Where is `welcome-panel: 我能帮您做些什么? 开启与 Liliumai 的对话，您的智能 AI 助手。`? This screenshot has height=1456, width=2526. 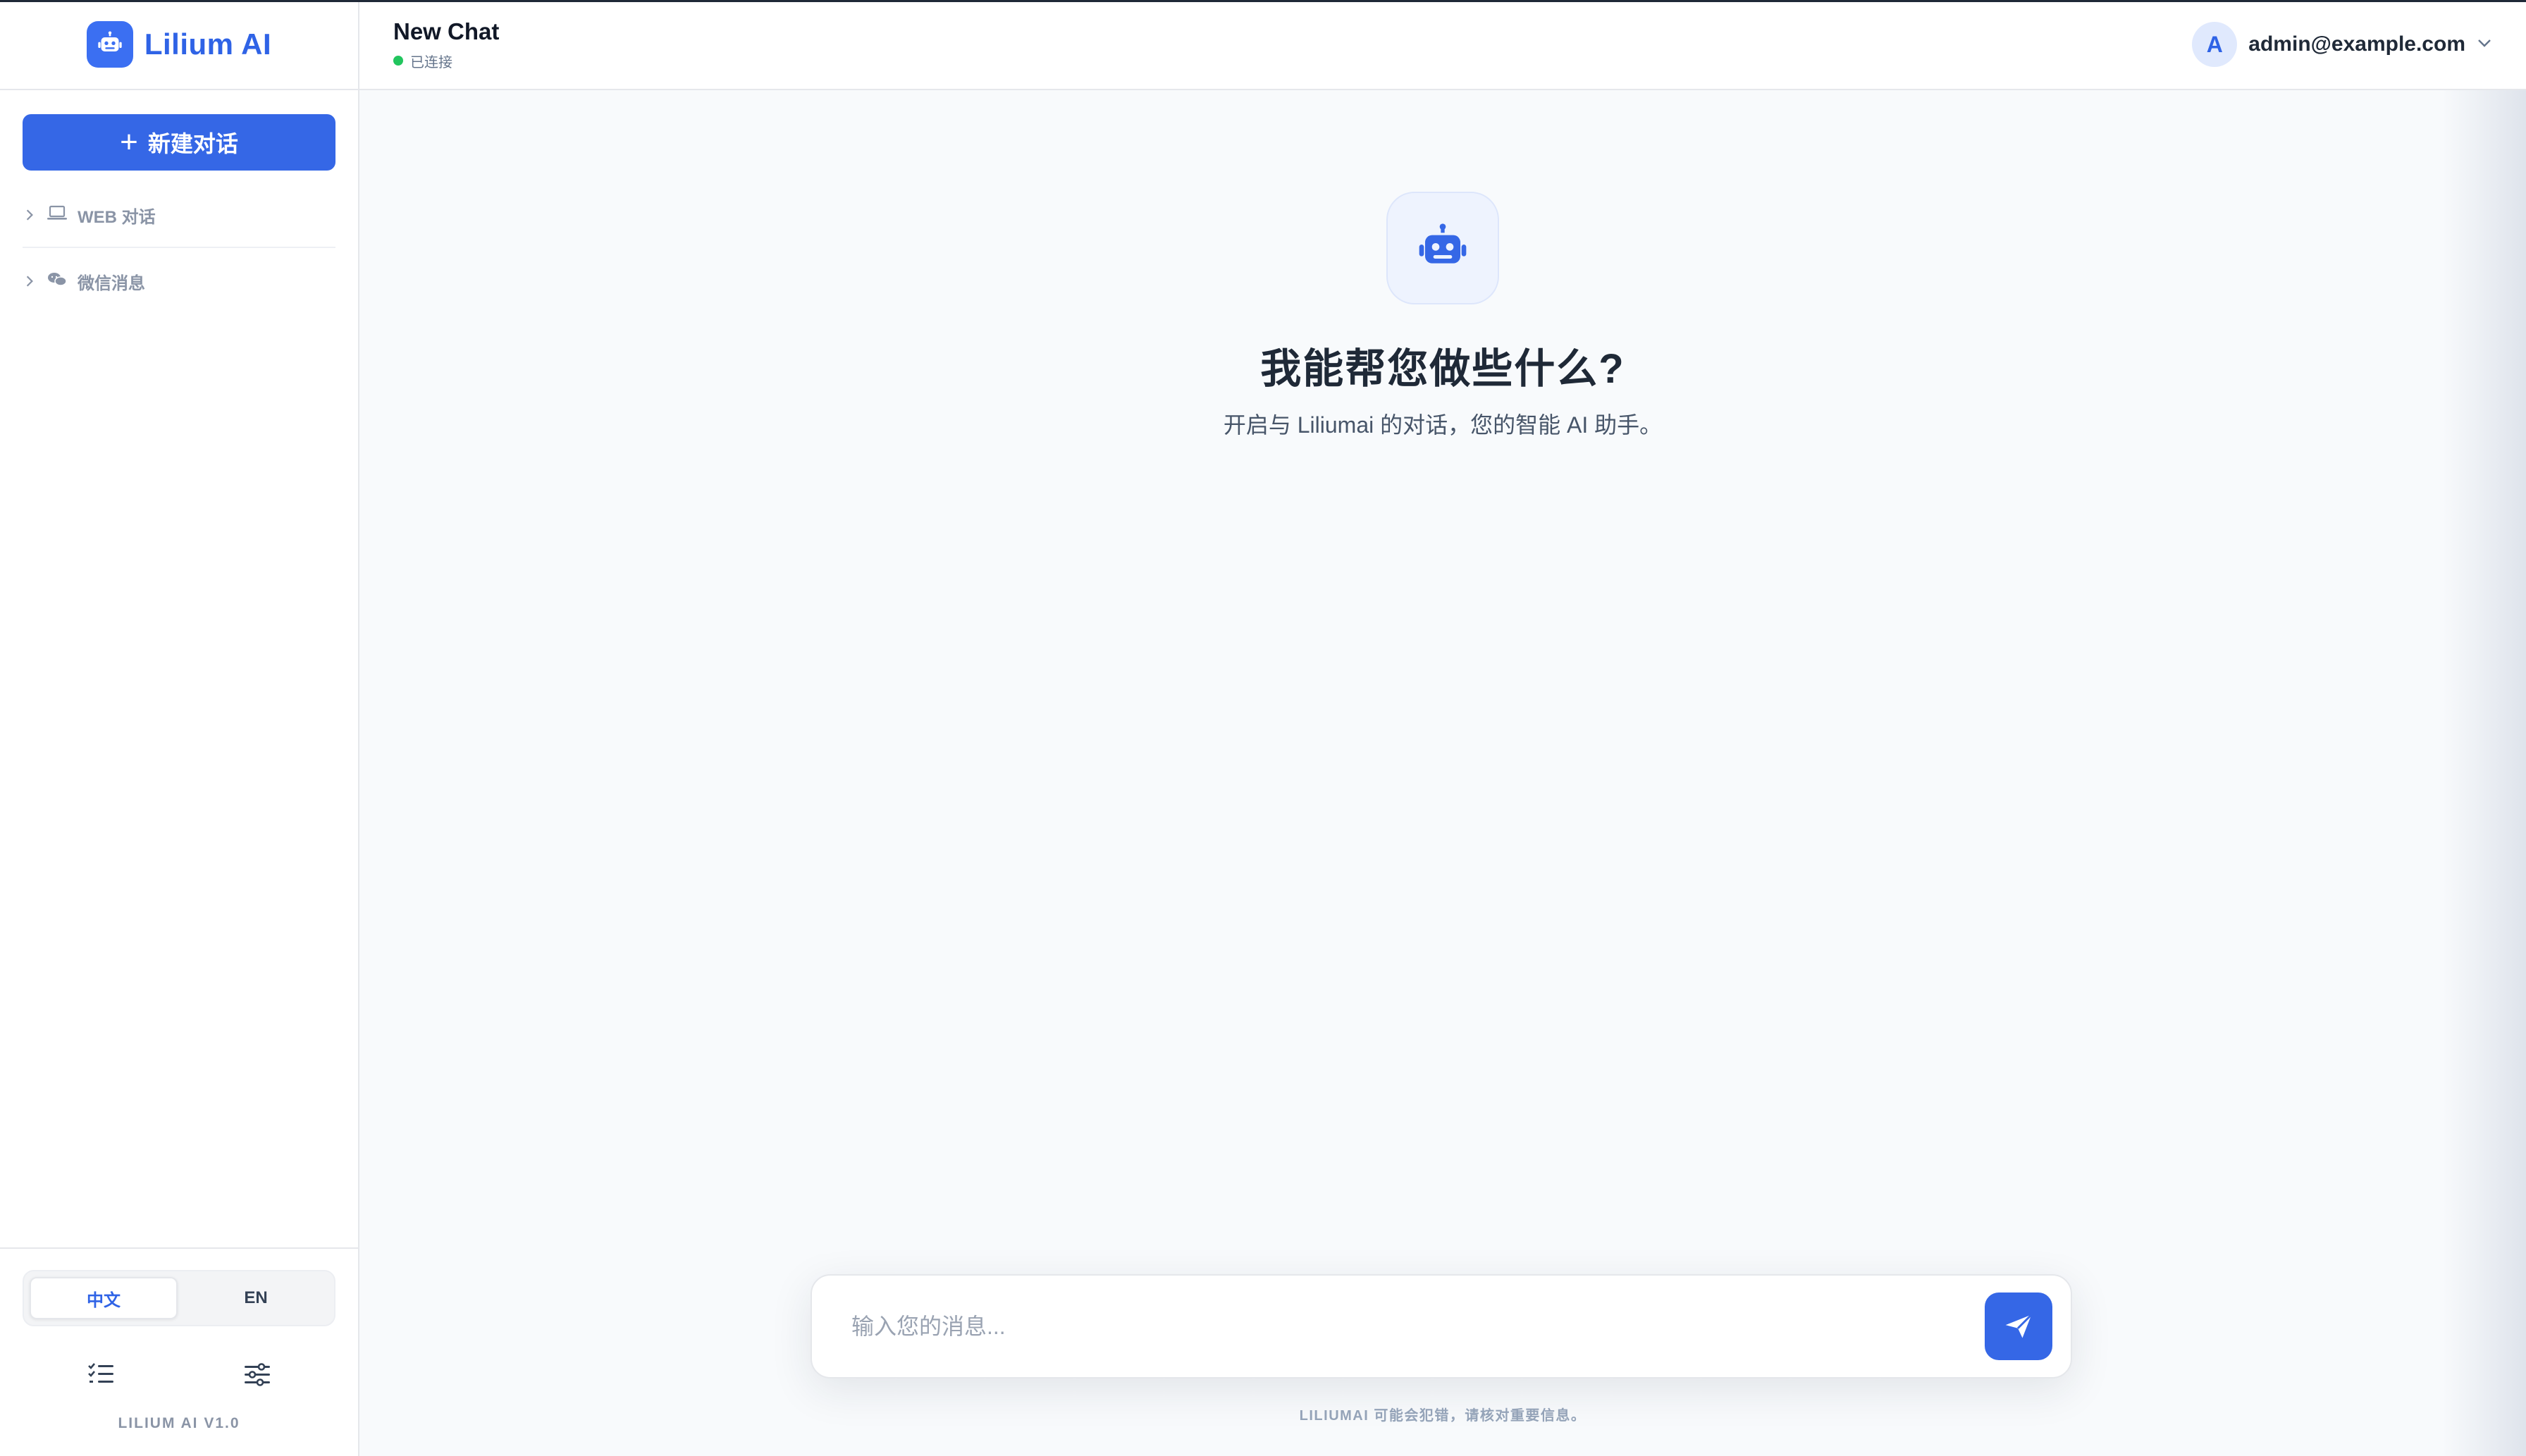 welcome-panel: 我能帮您做些什么? 开启与 Liliumai 的对话，您的智能 AI 助手。 is located at coordinates (1442, 316).